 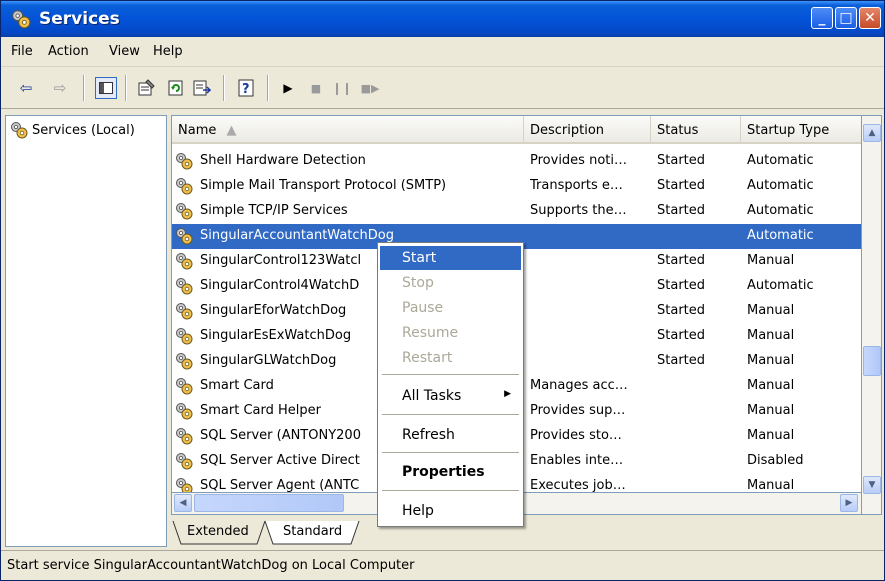 What do you see at coordinates (450, 511) in the screenshot?
I see `menu-item-help: Help` at bounding box center [450, 511].